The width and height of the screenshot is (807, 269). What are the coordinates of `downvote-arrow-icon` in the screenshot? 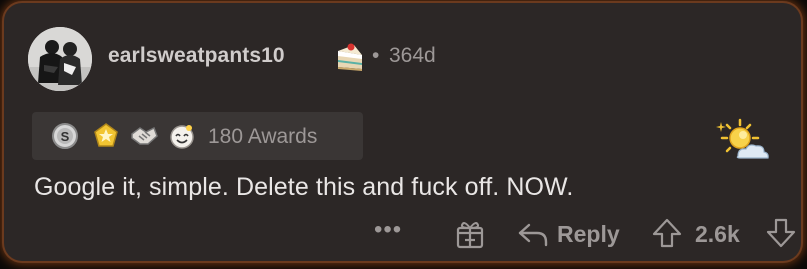 It's located at (781, 233).